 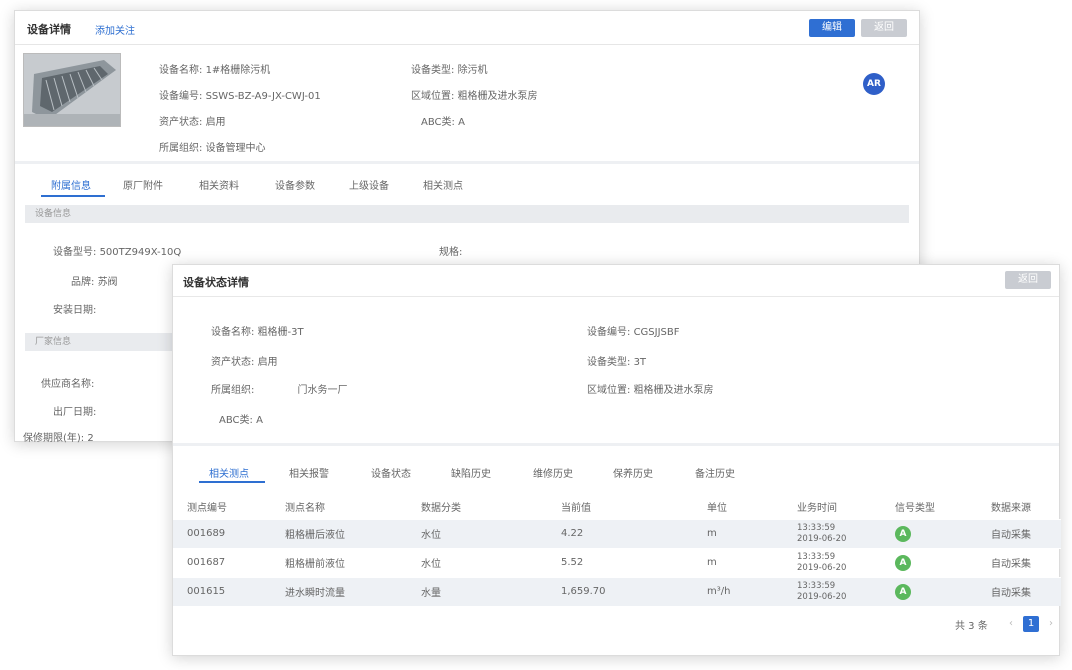 What do you see at coordinates (717, 509) in the screenshot?
I see `col-unit: 单位` at bounding box center [717, 509].